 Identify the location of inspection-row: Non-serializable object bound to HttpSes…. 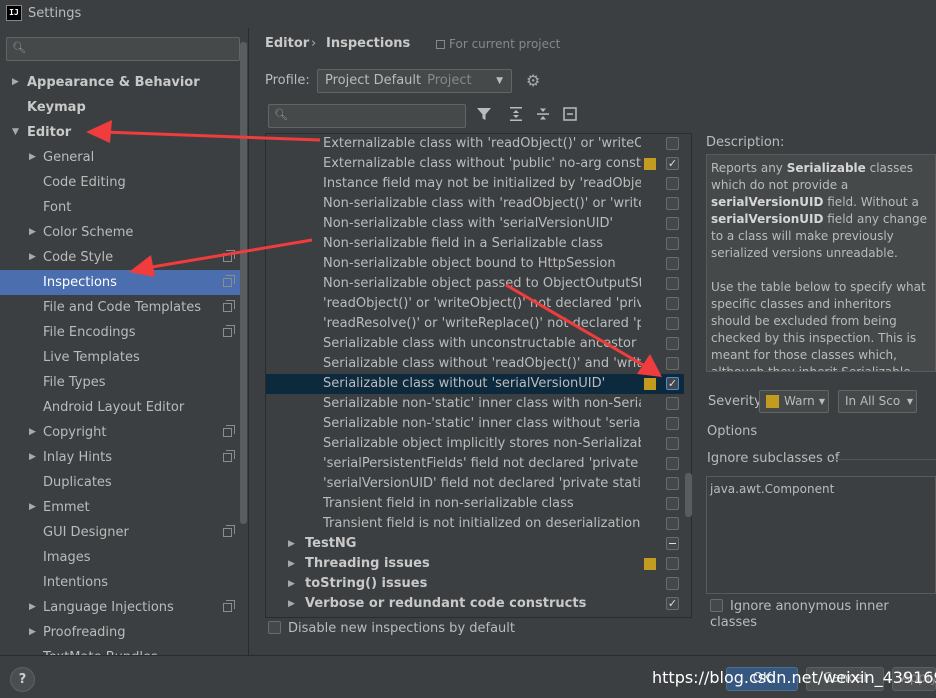
(475, 264).